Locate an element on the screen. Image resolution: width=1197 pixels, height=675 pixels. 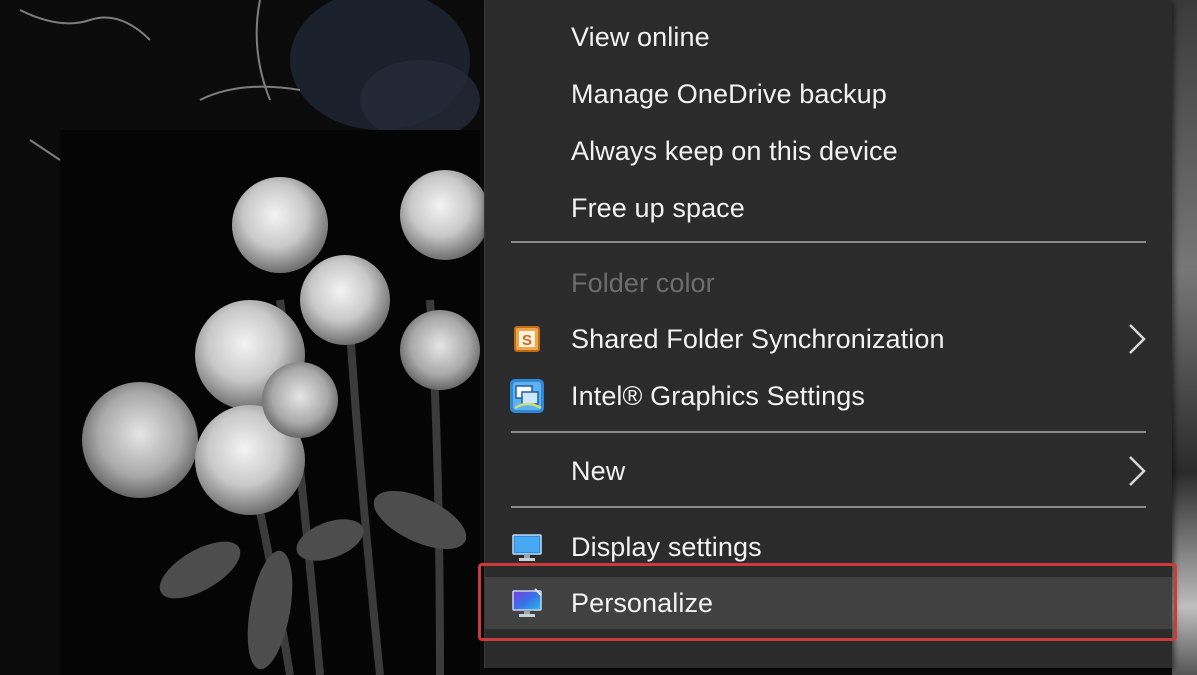
svg-text: S is located at coordinates (527, 340).